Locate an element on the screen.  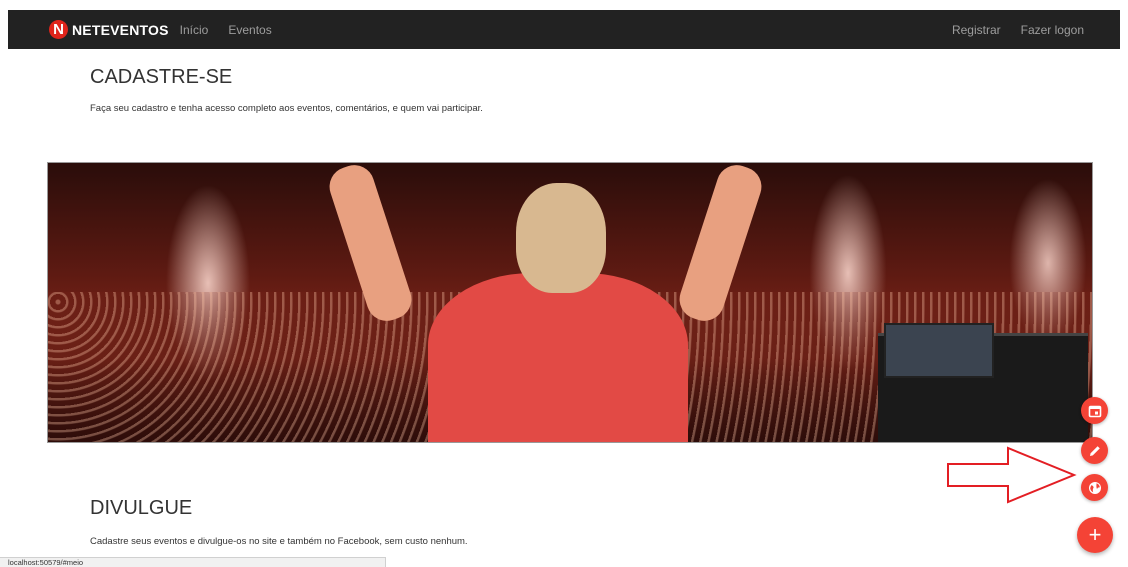
fab-globe-button is located at coordinates (1094, 487).